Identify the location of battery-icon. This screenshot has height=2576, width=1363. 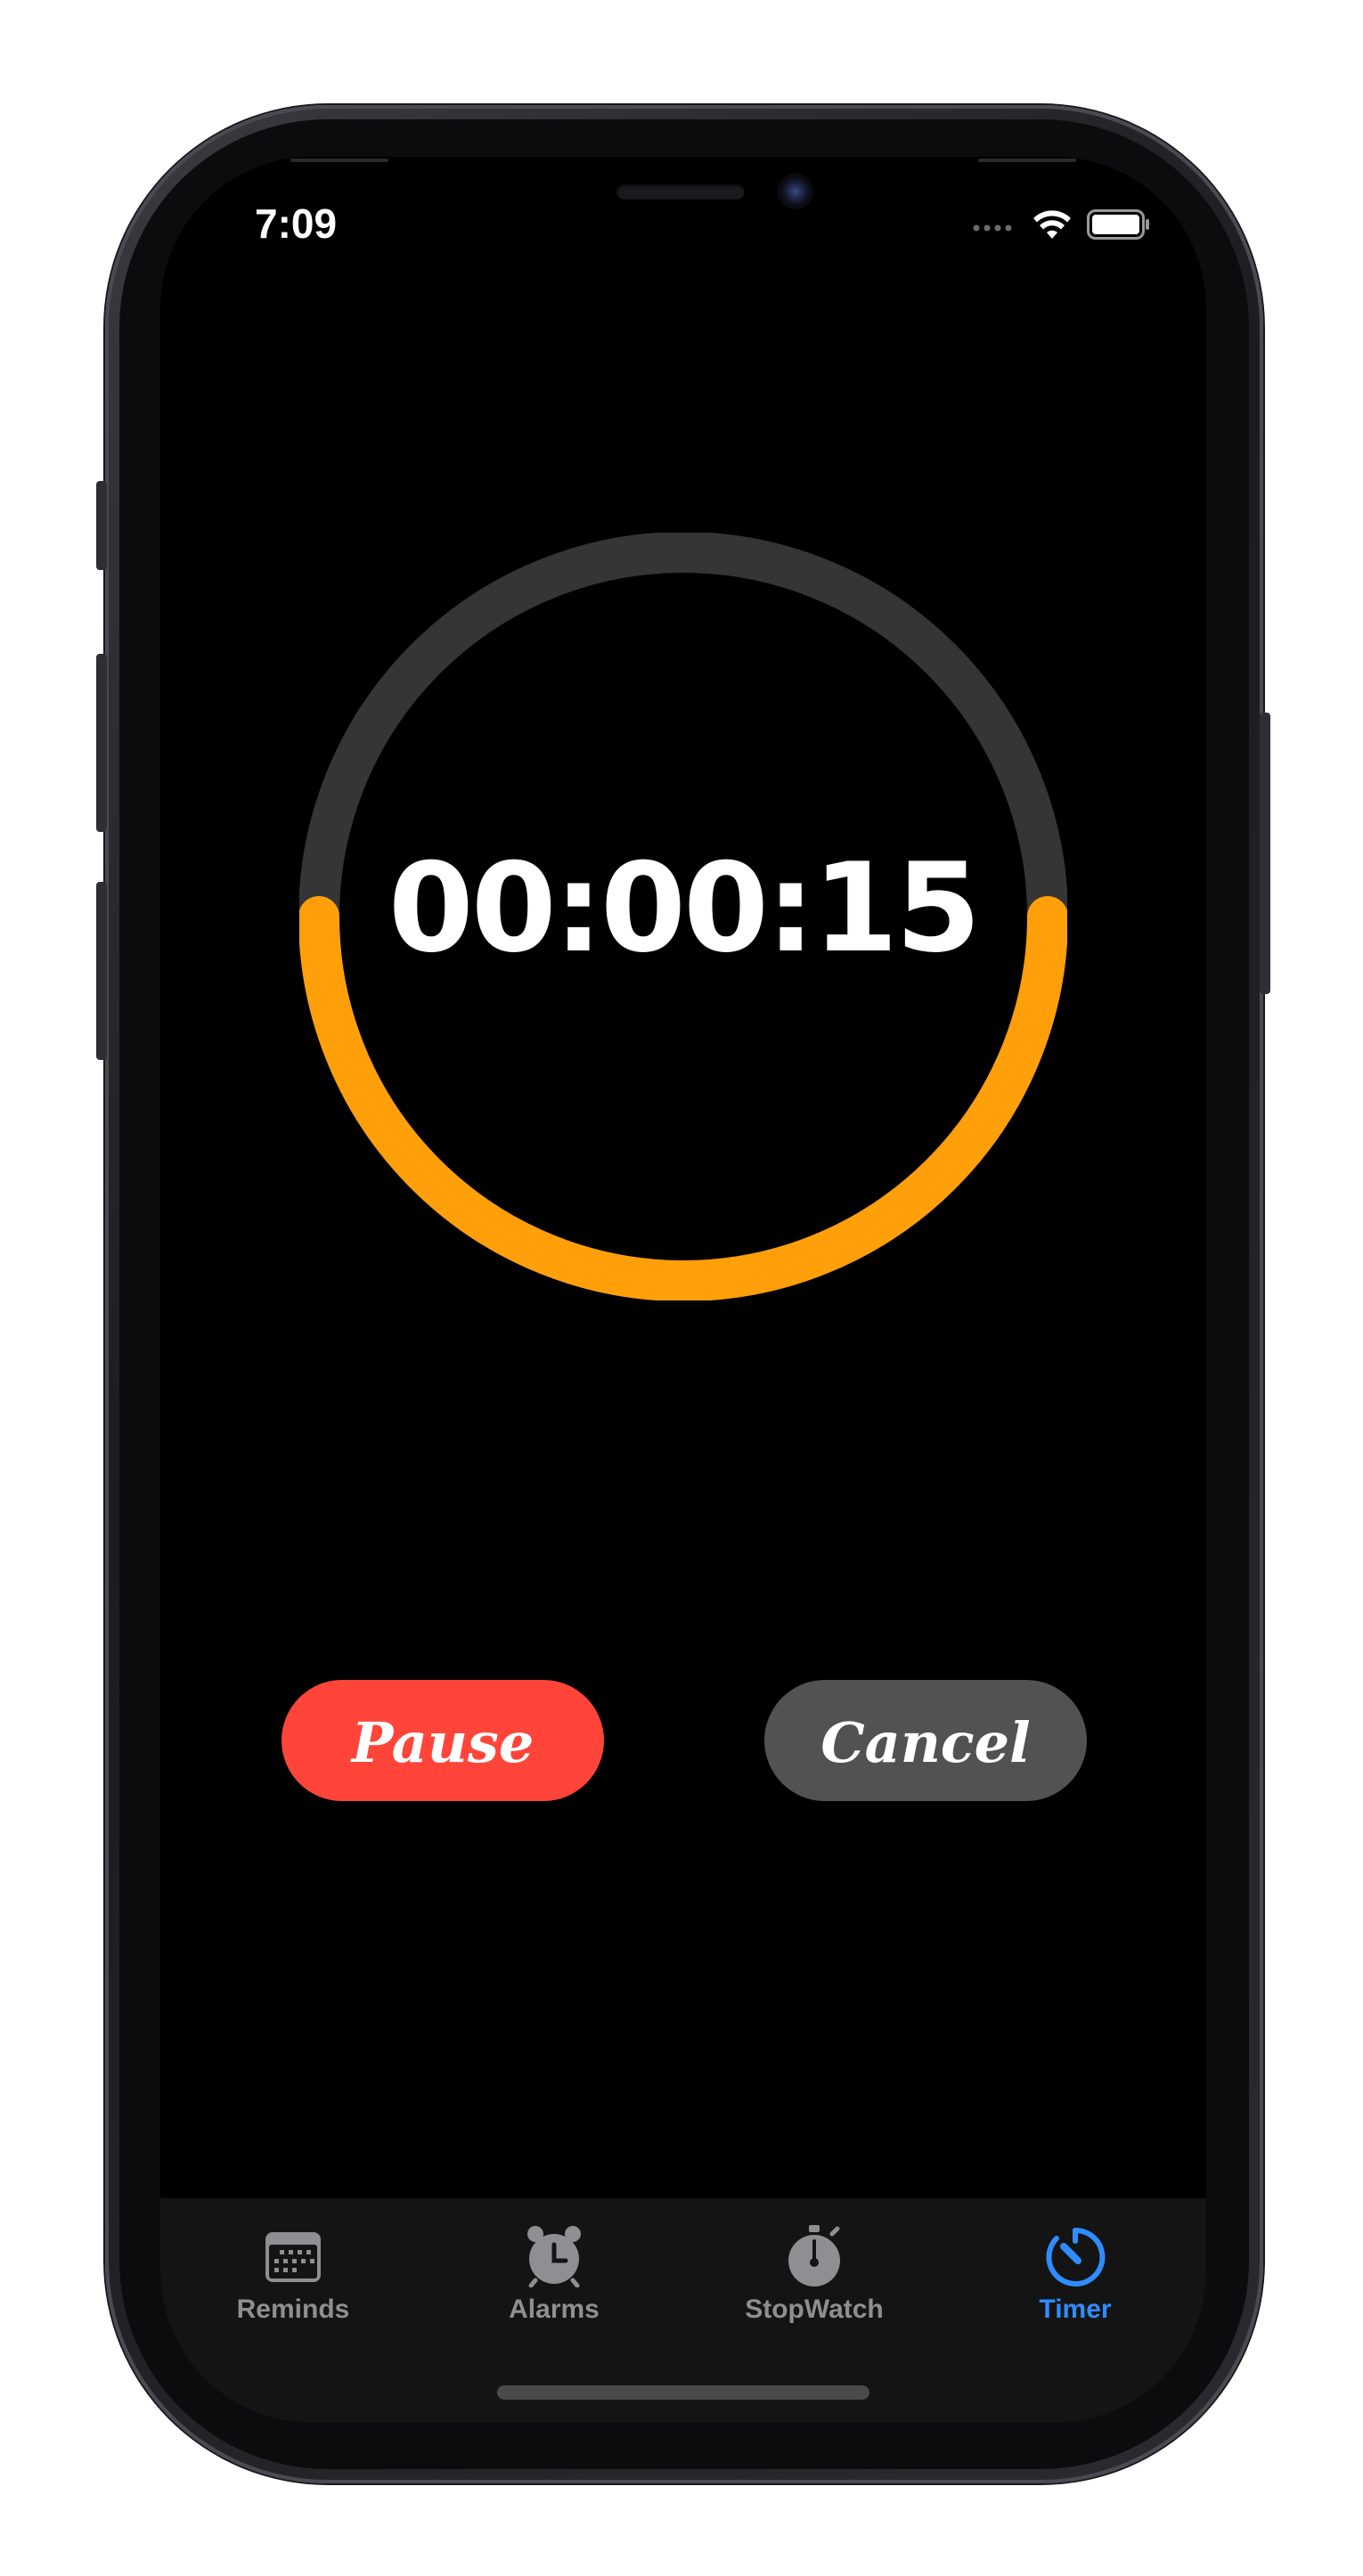
(1118, 224).